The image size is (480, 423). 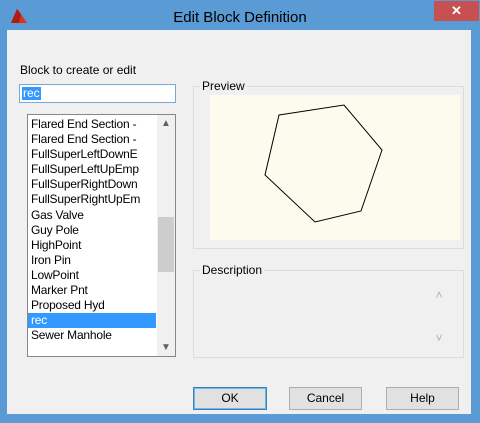 I want to click on close-button: ✕, so click(x=456, y=11).